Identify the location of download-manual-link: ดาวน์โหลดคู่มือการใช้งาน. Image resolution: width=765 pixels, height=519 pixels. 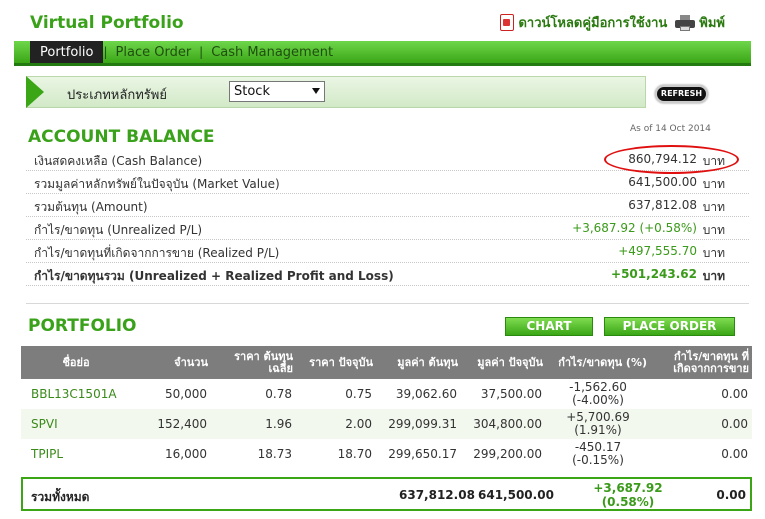
(583, 22).